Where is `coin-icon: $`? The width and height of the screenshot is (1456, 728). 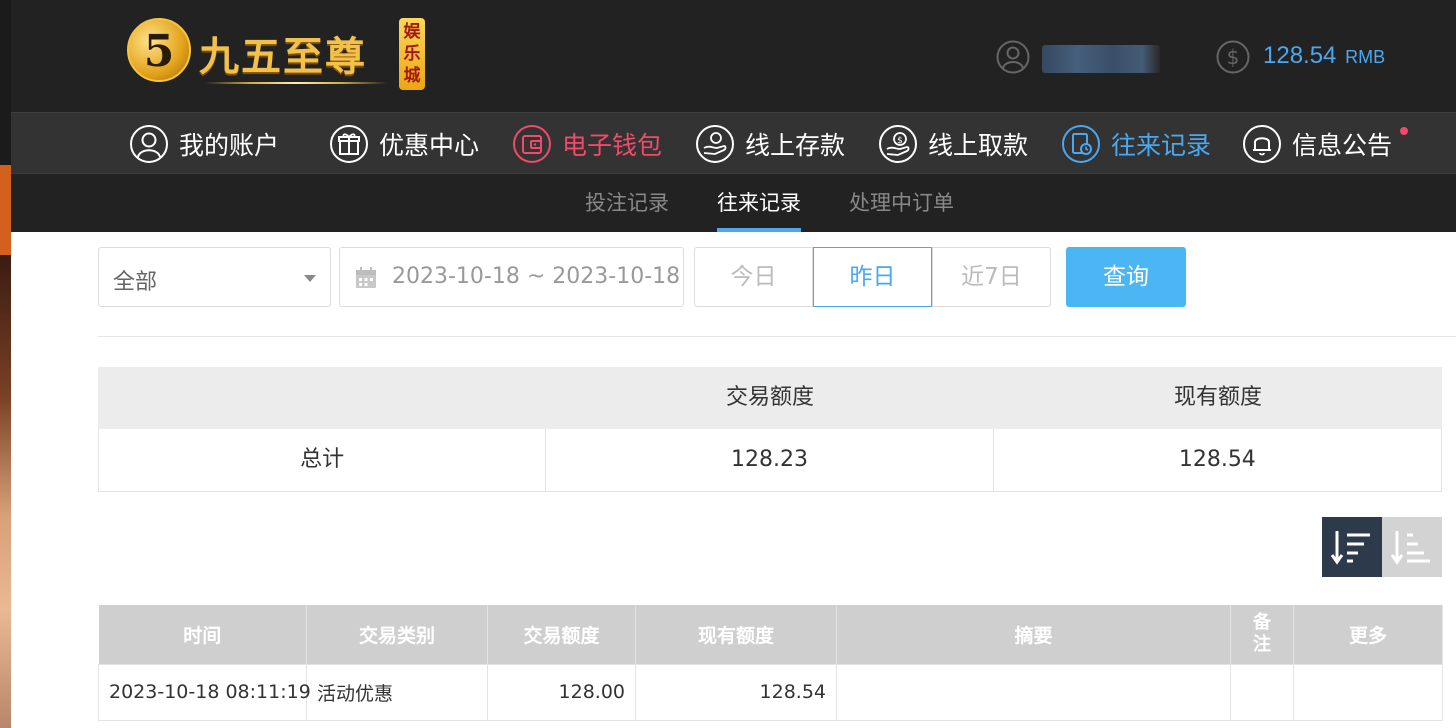
coin-icon: $ is located at coordinates (1233, 57).